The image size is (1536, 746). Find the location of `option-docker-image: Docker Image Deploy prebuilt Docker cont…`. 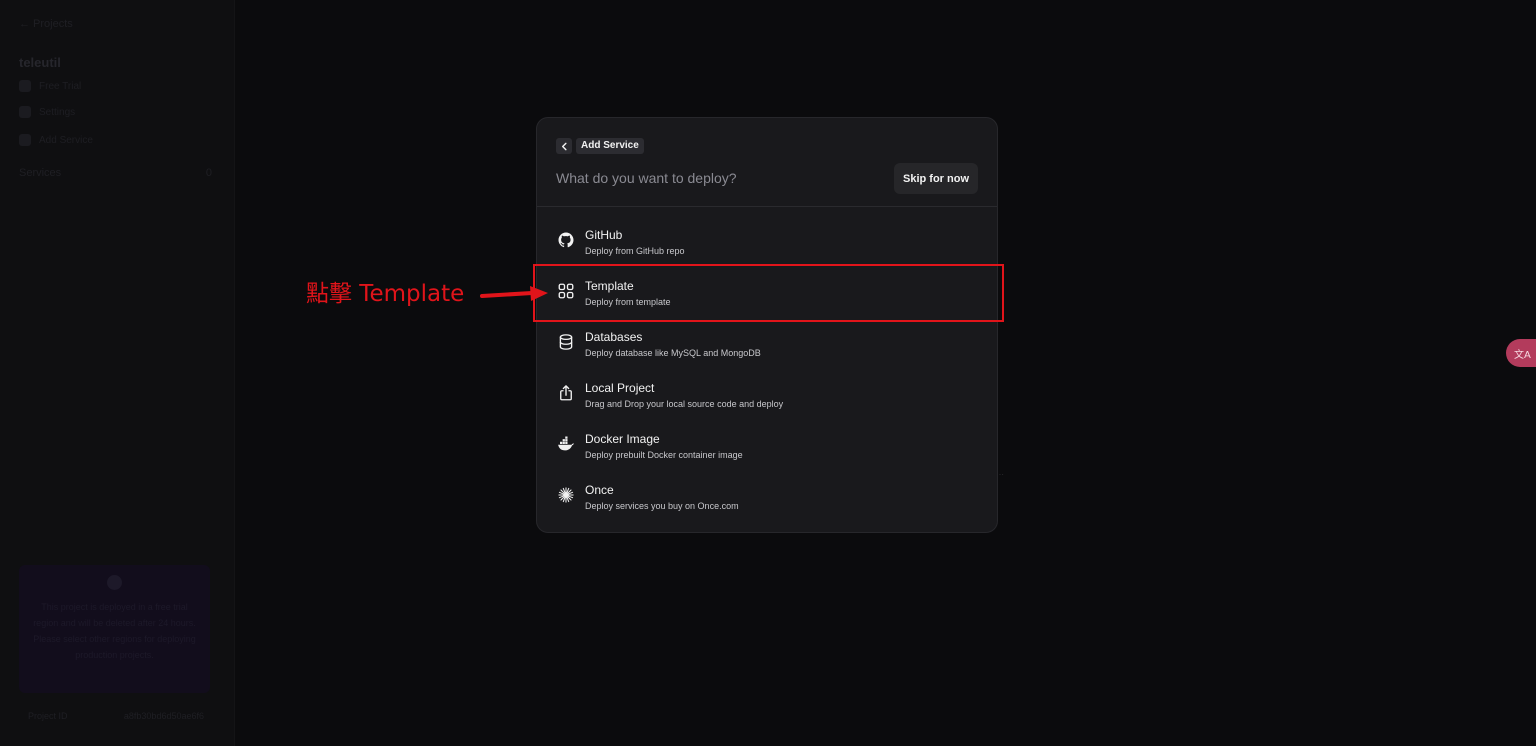

option-docker-image: Docker Image Deploy prebuilt Docker cont… is located at coordinates (767, 447).